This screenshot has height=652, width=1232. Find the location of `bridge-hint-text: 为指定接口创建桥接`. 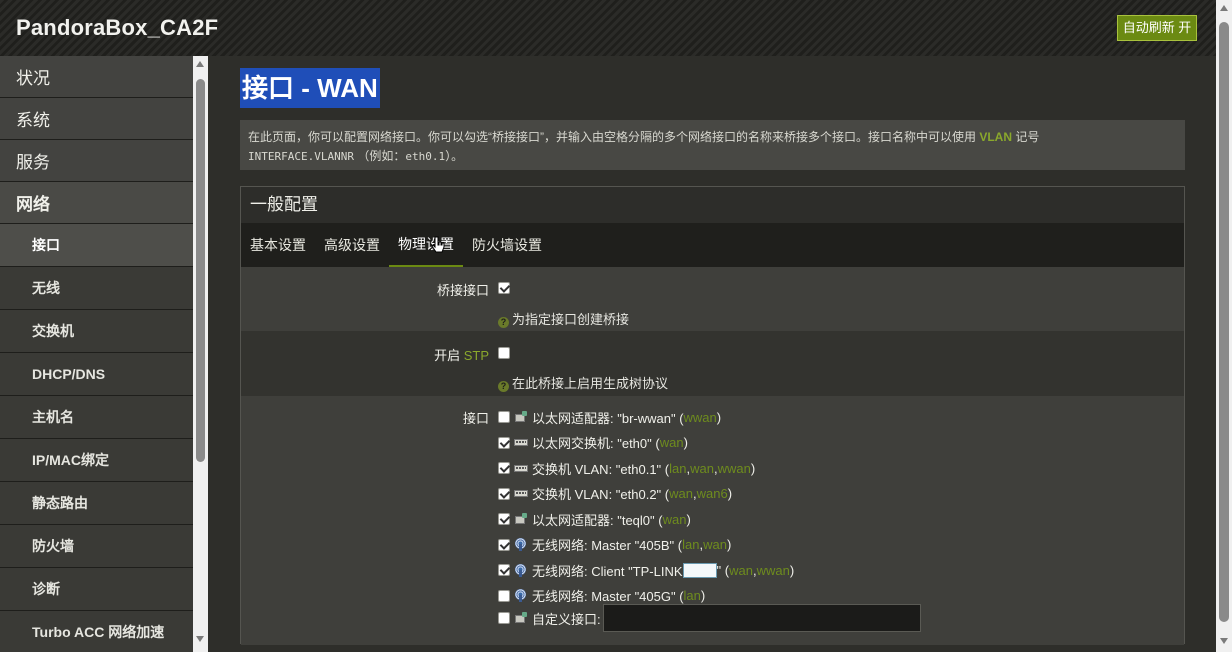

bridge-hint-text: 为指定接口创建桥接 is located at coordinates (571, 319).